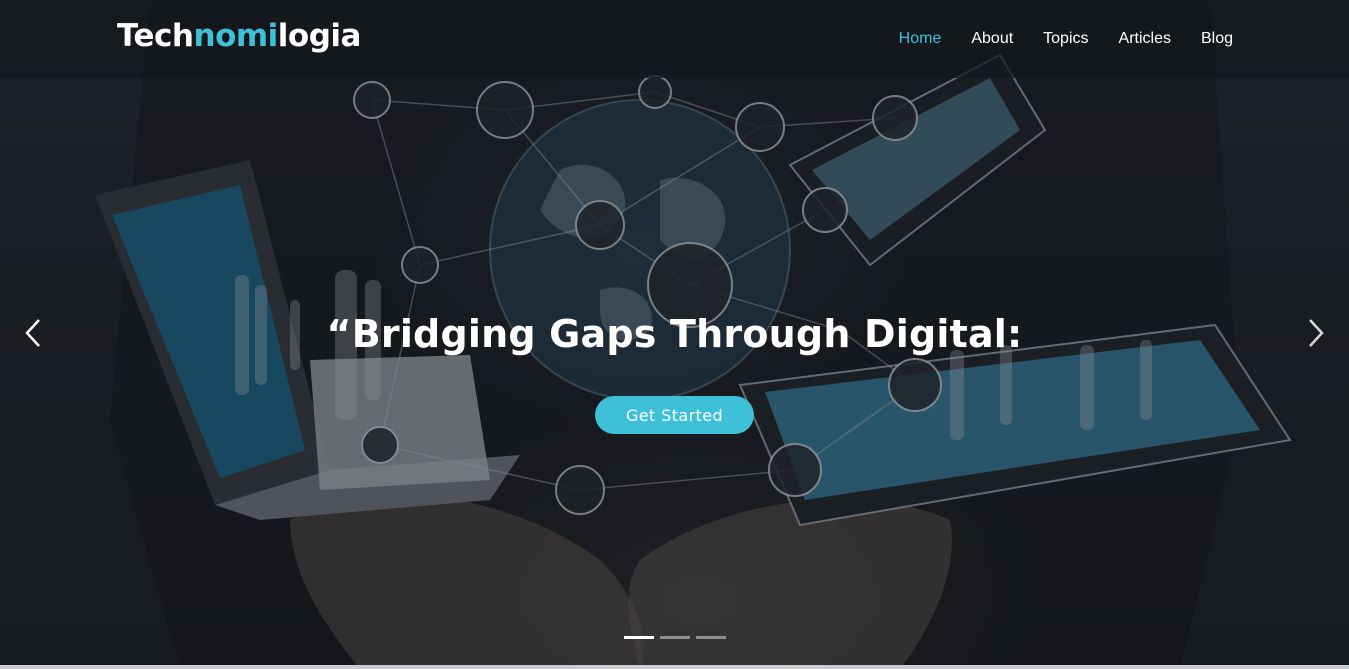 The width and height of the screenshot is (1349, 669). Describe the element at coordinates (674, 667) in the screenshot. I see `page-bottom-strip` at that location.